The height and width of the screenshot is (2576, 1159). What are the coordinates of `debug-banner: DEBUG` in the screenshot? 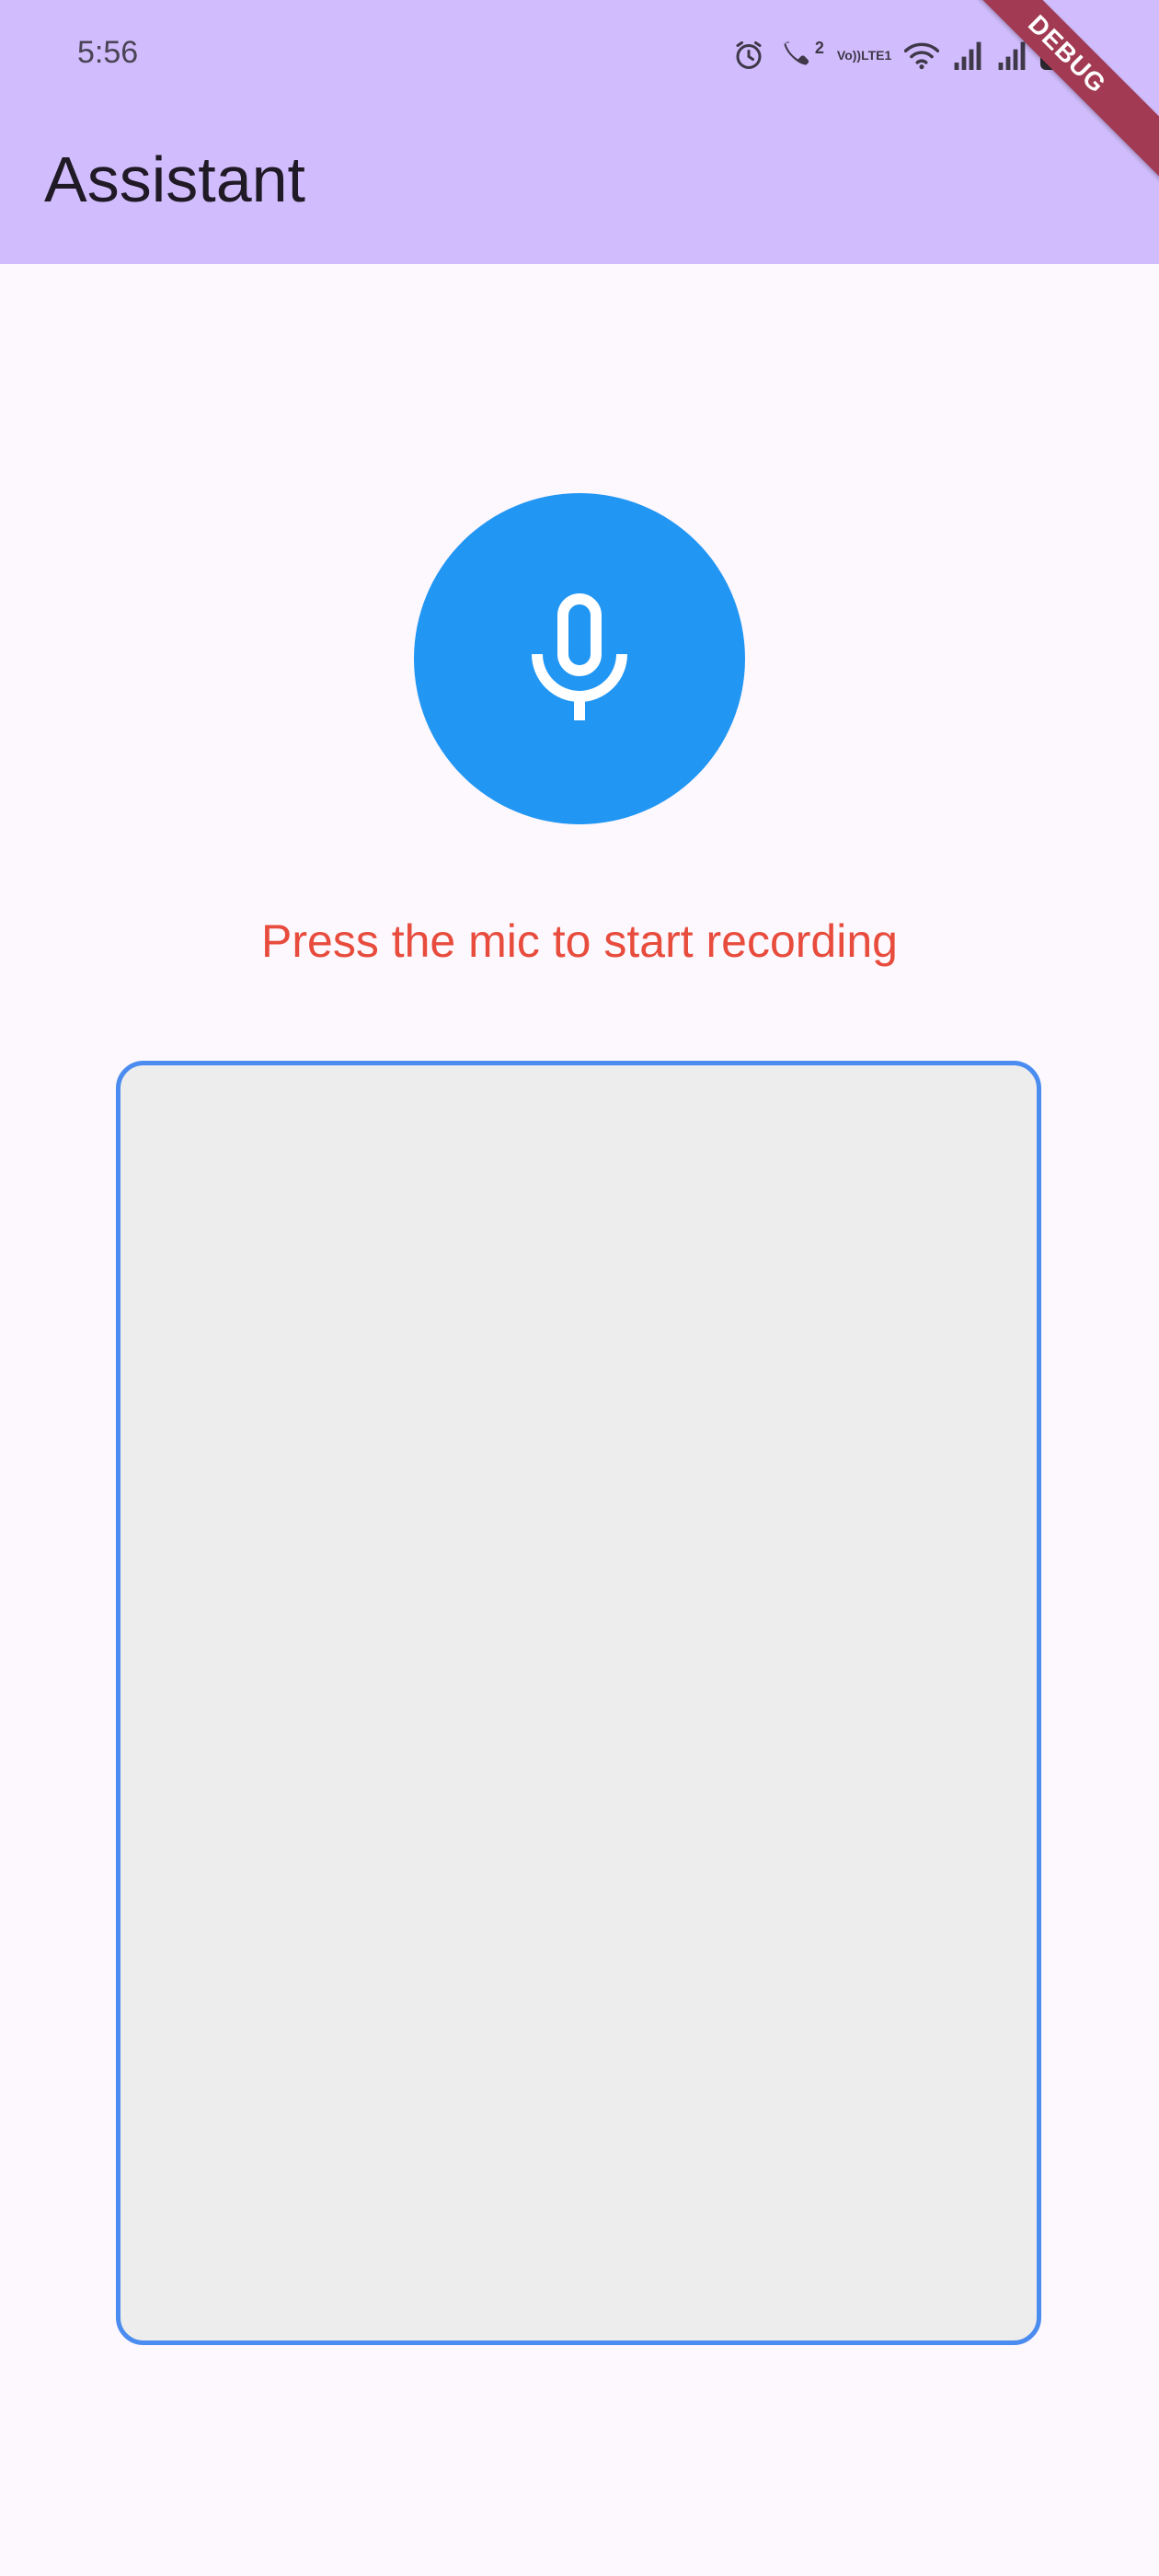 It's located at (1043, 96).